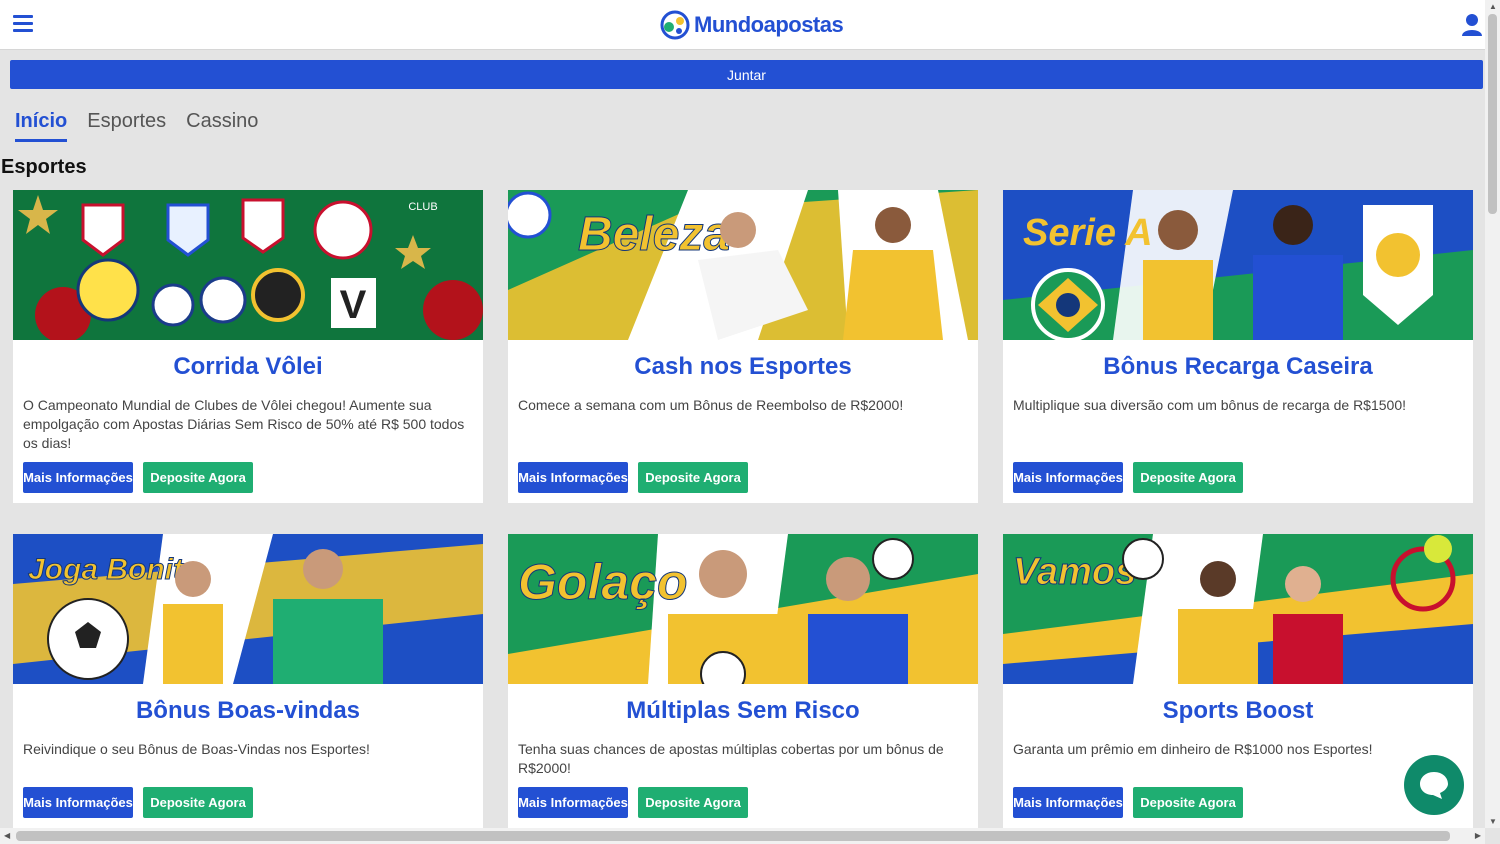  I want to click on logo-text: Mundoapostas, so click(769, 24).